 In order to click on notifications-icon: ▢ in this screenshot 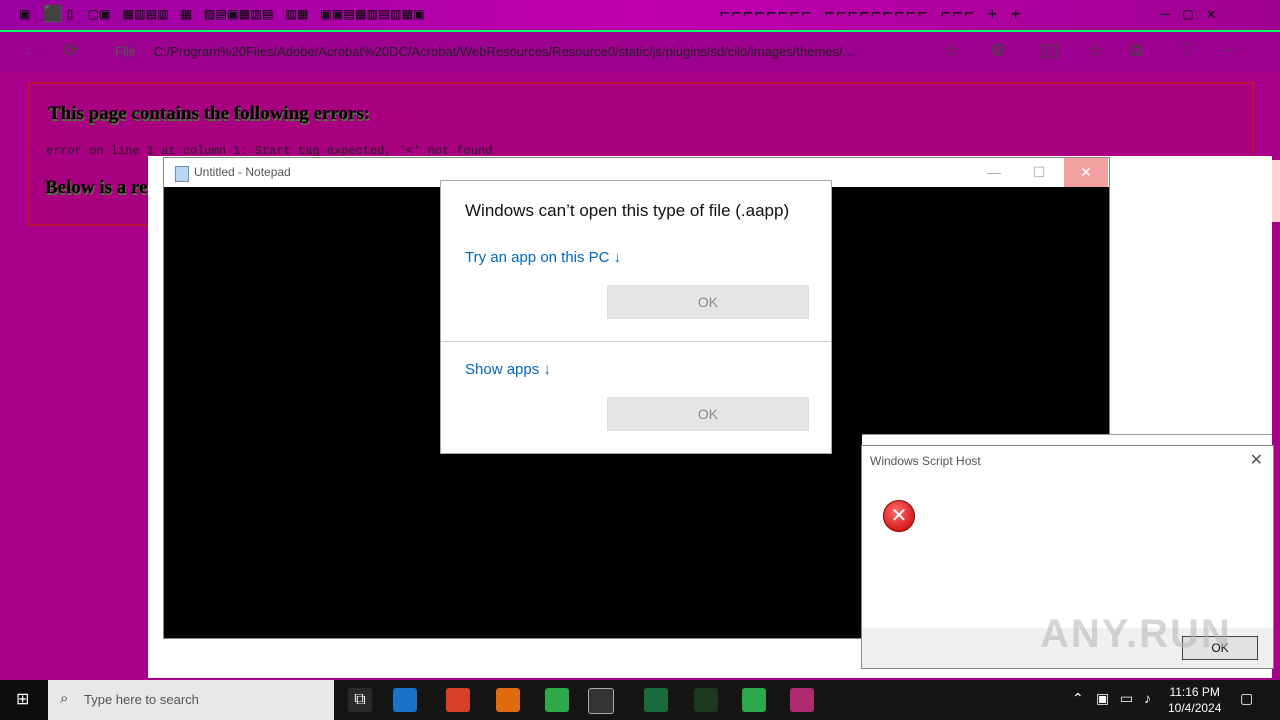, I will do `click(1246, 698)`.